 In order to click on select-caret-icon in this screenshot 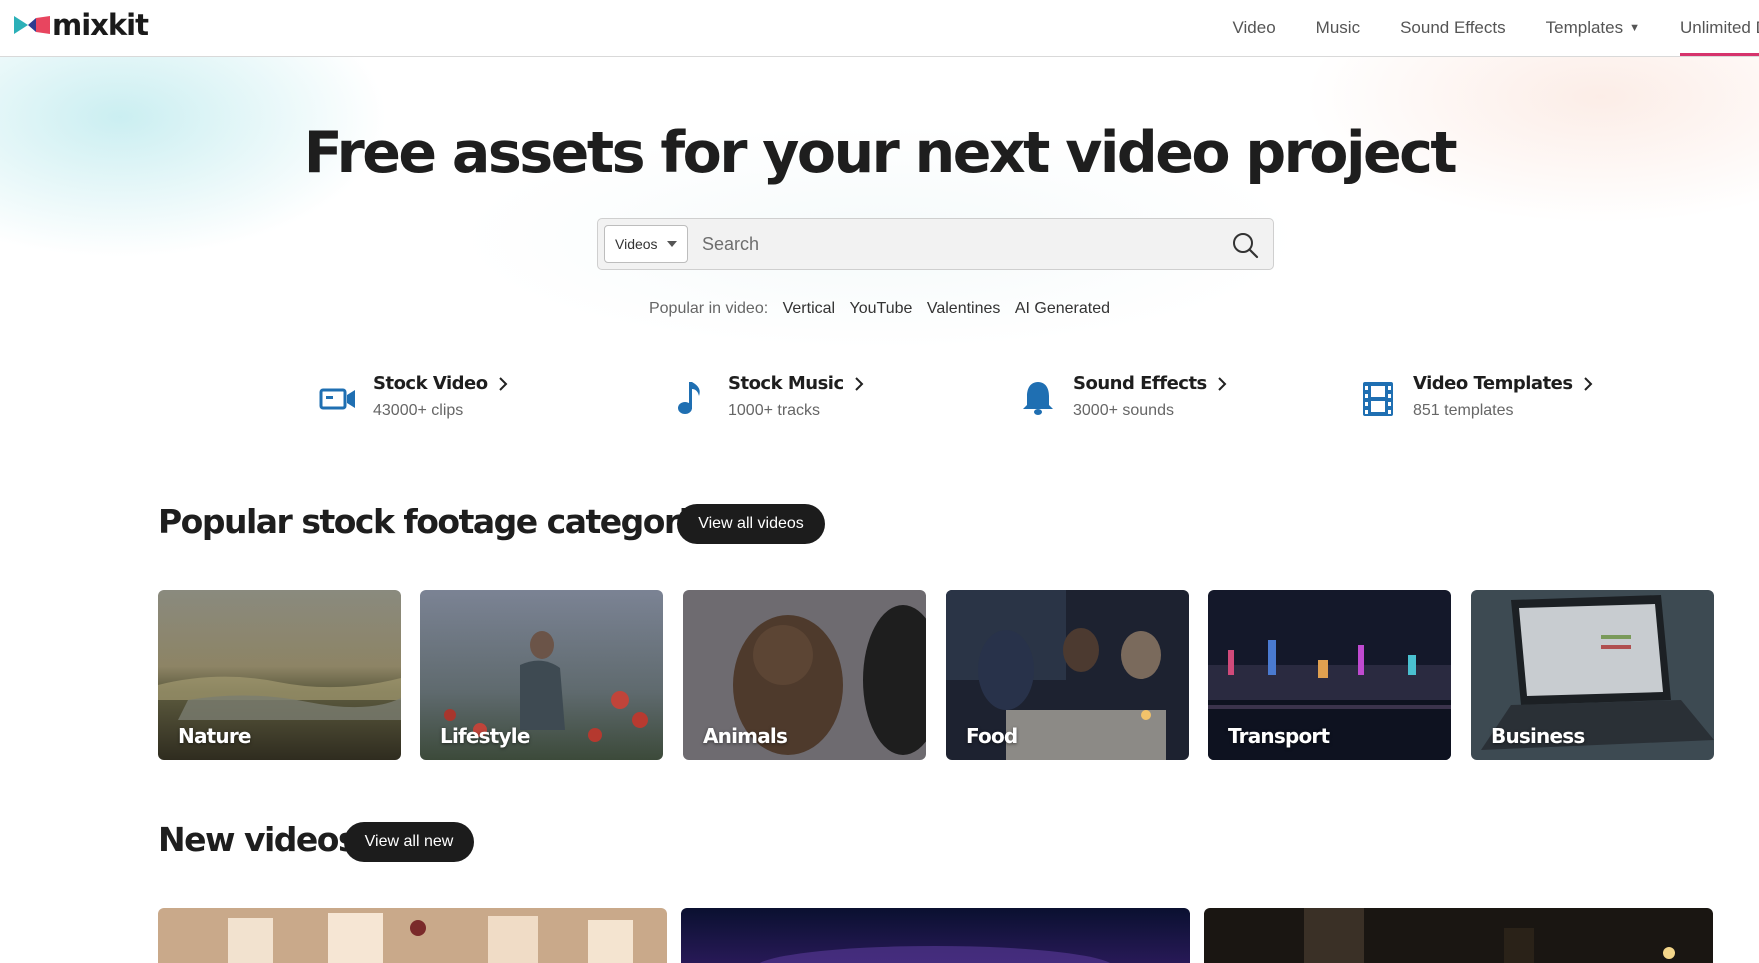, I will do `click(672, 244)`.